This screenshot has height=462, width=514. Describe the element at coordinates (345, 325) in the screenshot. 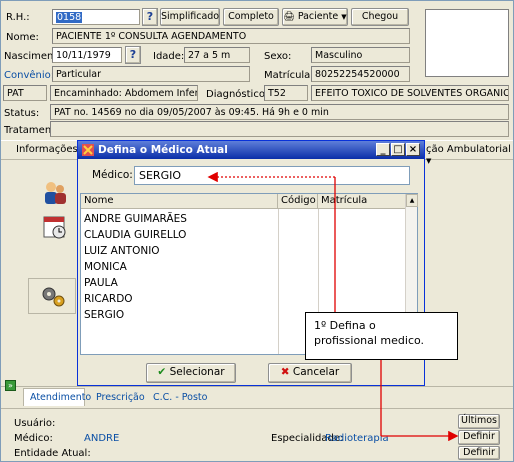

I see `callout-line-1: 1º Defina o` at that location.